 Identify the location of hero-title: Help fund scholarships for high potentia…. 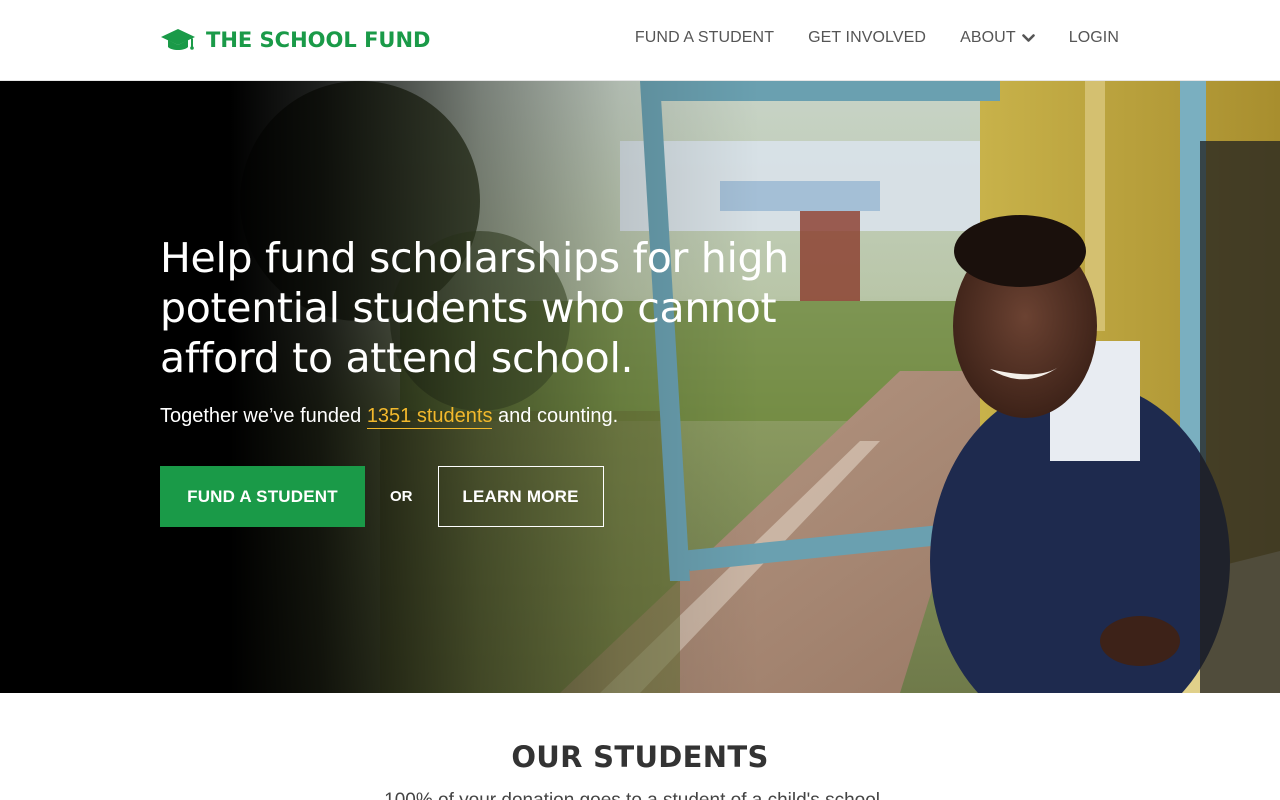
(474, 308).